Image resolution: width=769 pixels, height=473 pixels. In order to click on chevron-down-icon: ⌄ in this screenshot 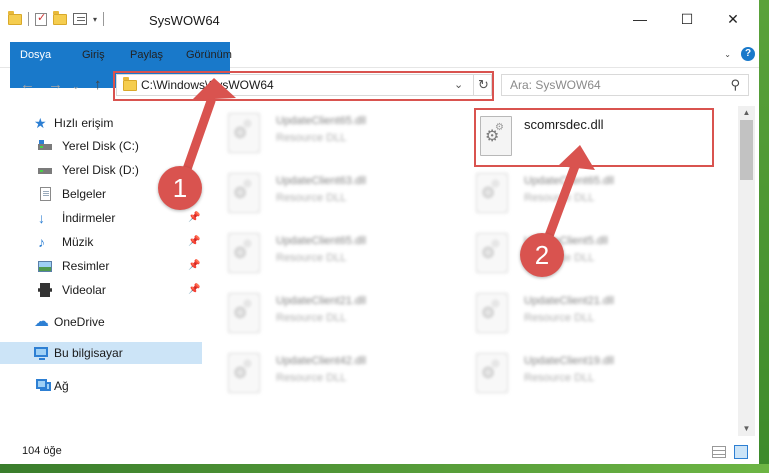, I will do `click(727, 54)`.